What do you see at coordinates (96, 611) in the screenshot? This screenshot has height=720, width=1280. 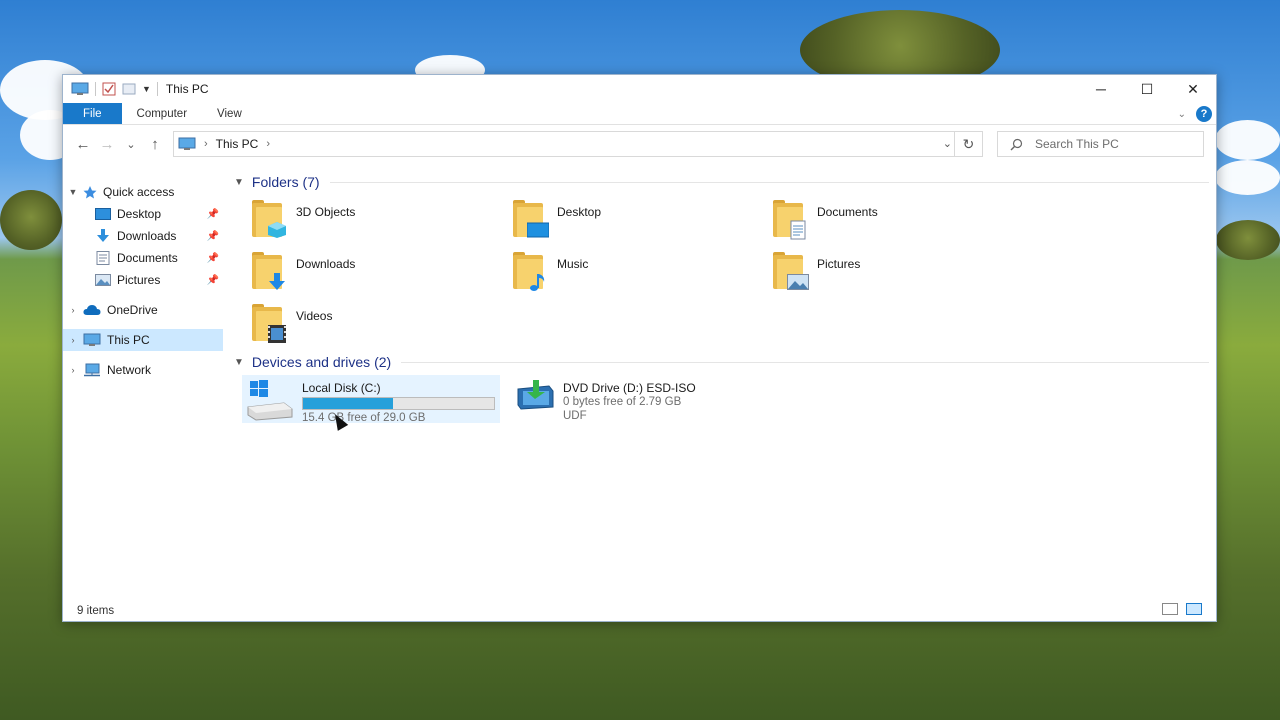 I see `status-bar-item-count: 9 items` at bounding box center [96, 611].